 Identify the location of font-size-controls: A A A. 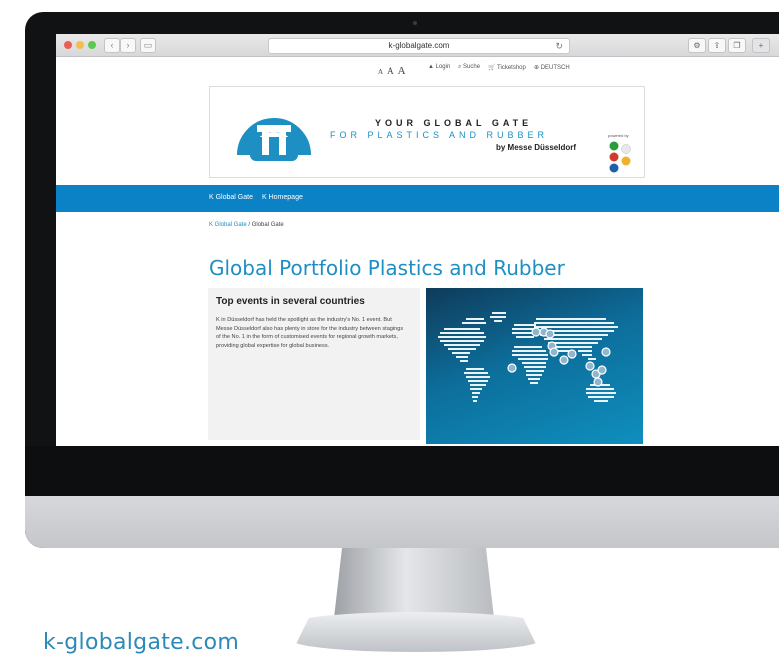
(392, 70).